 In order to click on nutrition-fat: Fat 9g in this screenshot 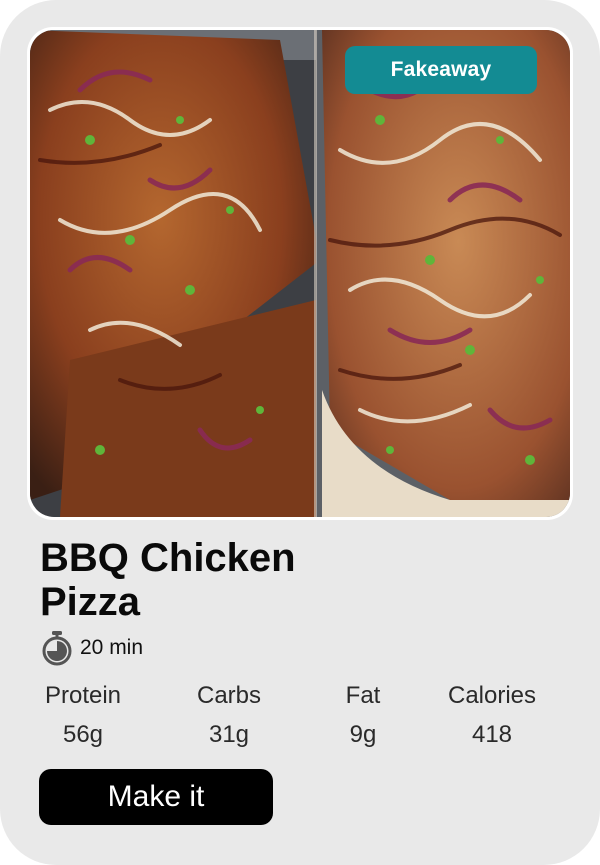, I will do `click(363, 716)`.